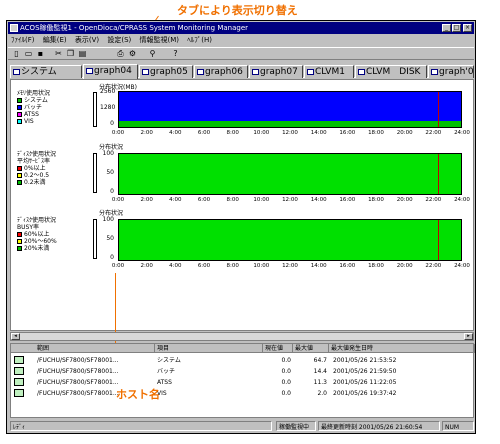 This screenshot has width=500, height=444. What do you see at coordinates (221, 71) in the screenshot?
I see `tab-graph06: graph06` at bounding box center [221, 71].